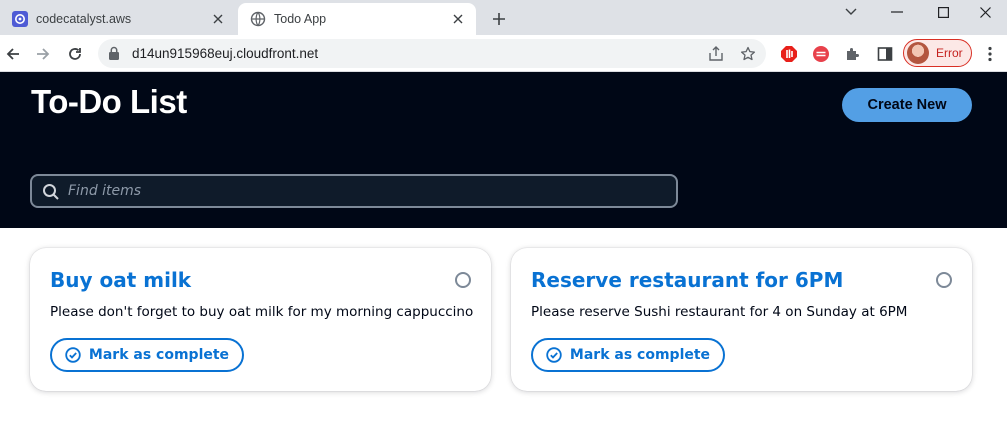 Image resolution: width=1007 pixels, height=442 pixels. What do you see at coordinates (943, 12) in the screenshot?
I see `maximize-icon` at bounding box center [943, 12].